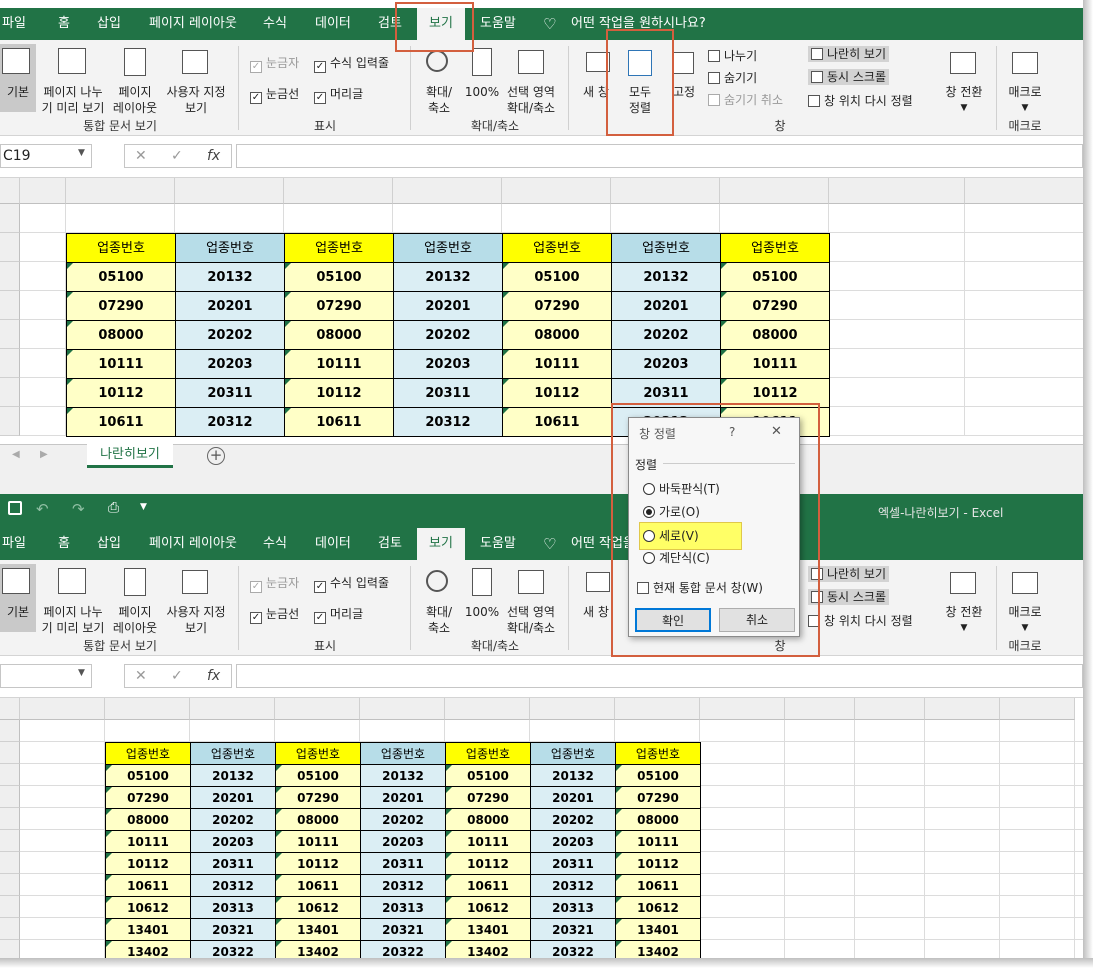 Image resolution: width=1093 pixels, height=968 pixels. I want to click on headings-checkbox: ✓ 머리글, so click(338, 95).